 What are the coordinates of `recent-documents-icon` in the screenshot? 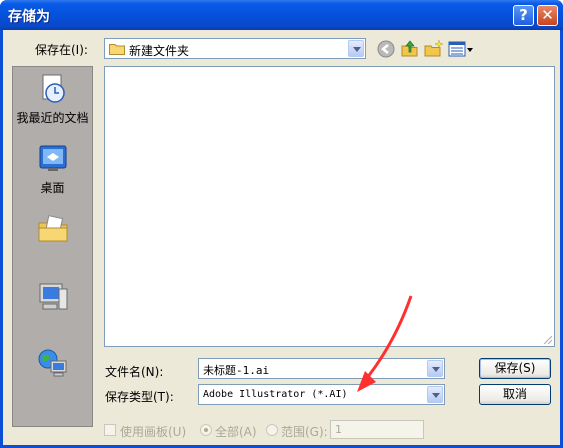 It's located at (53, 88).